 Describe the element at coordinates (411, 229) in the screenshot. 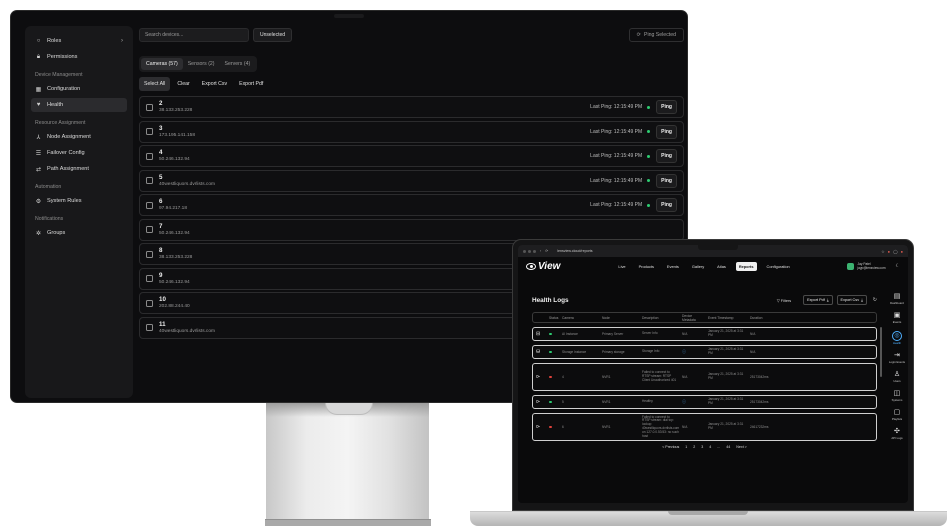

I see `device-row: 7 50.246.132.94` at that location.